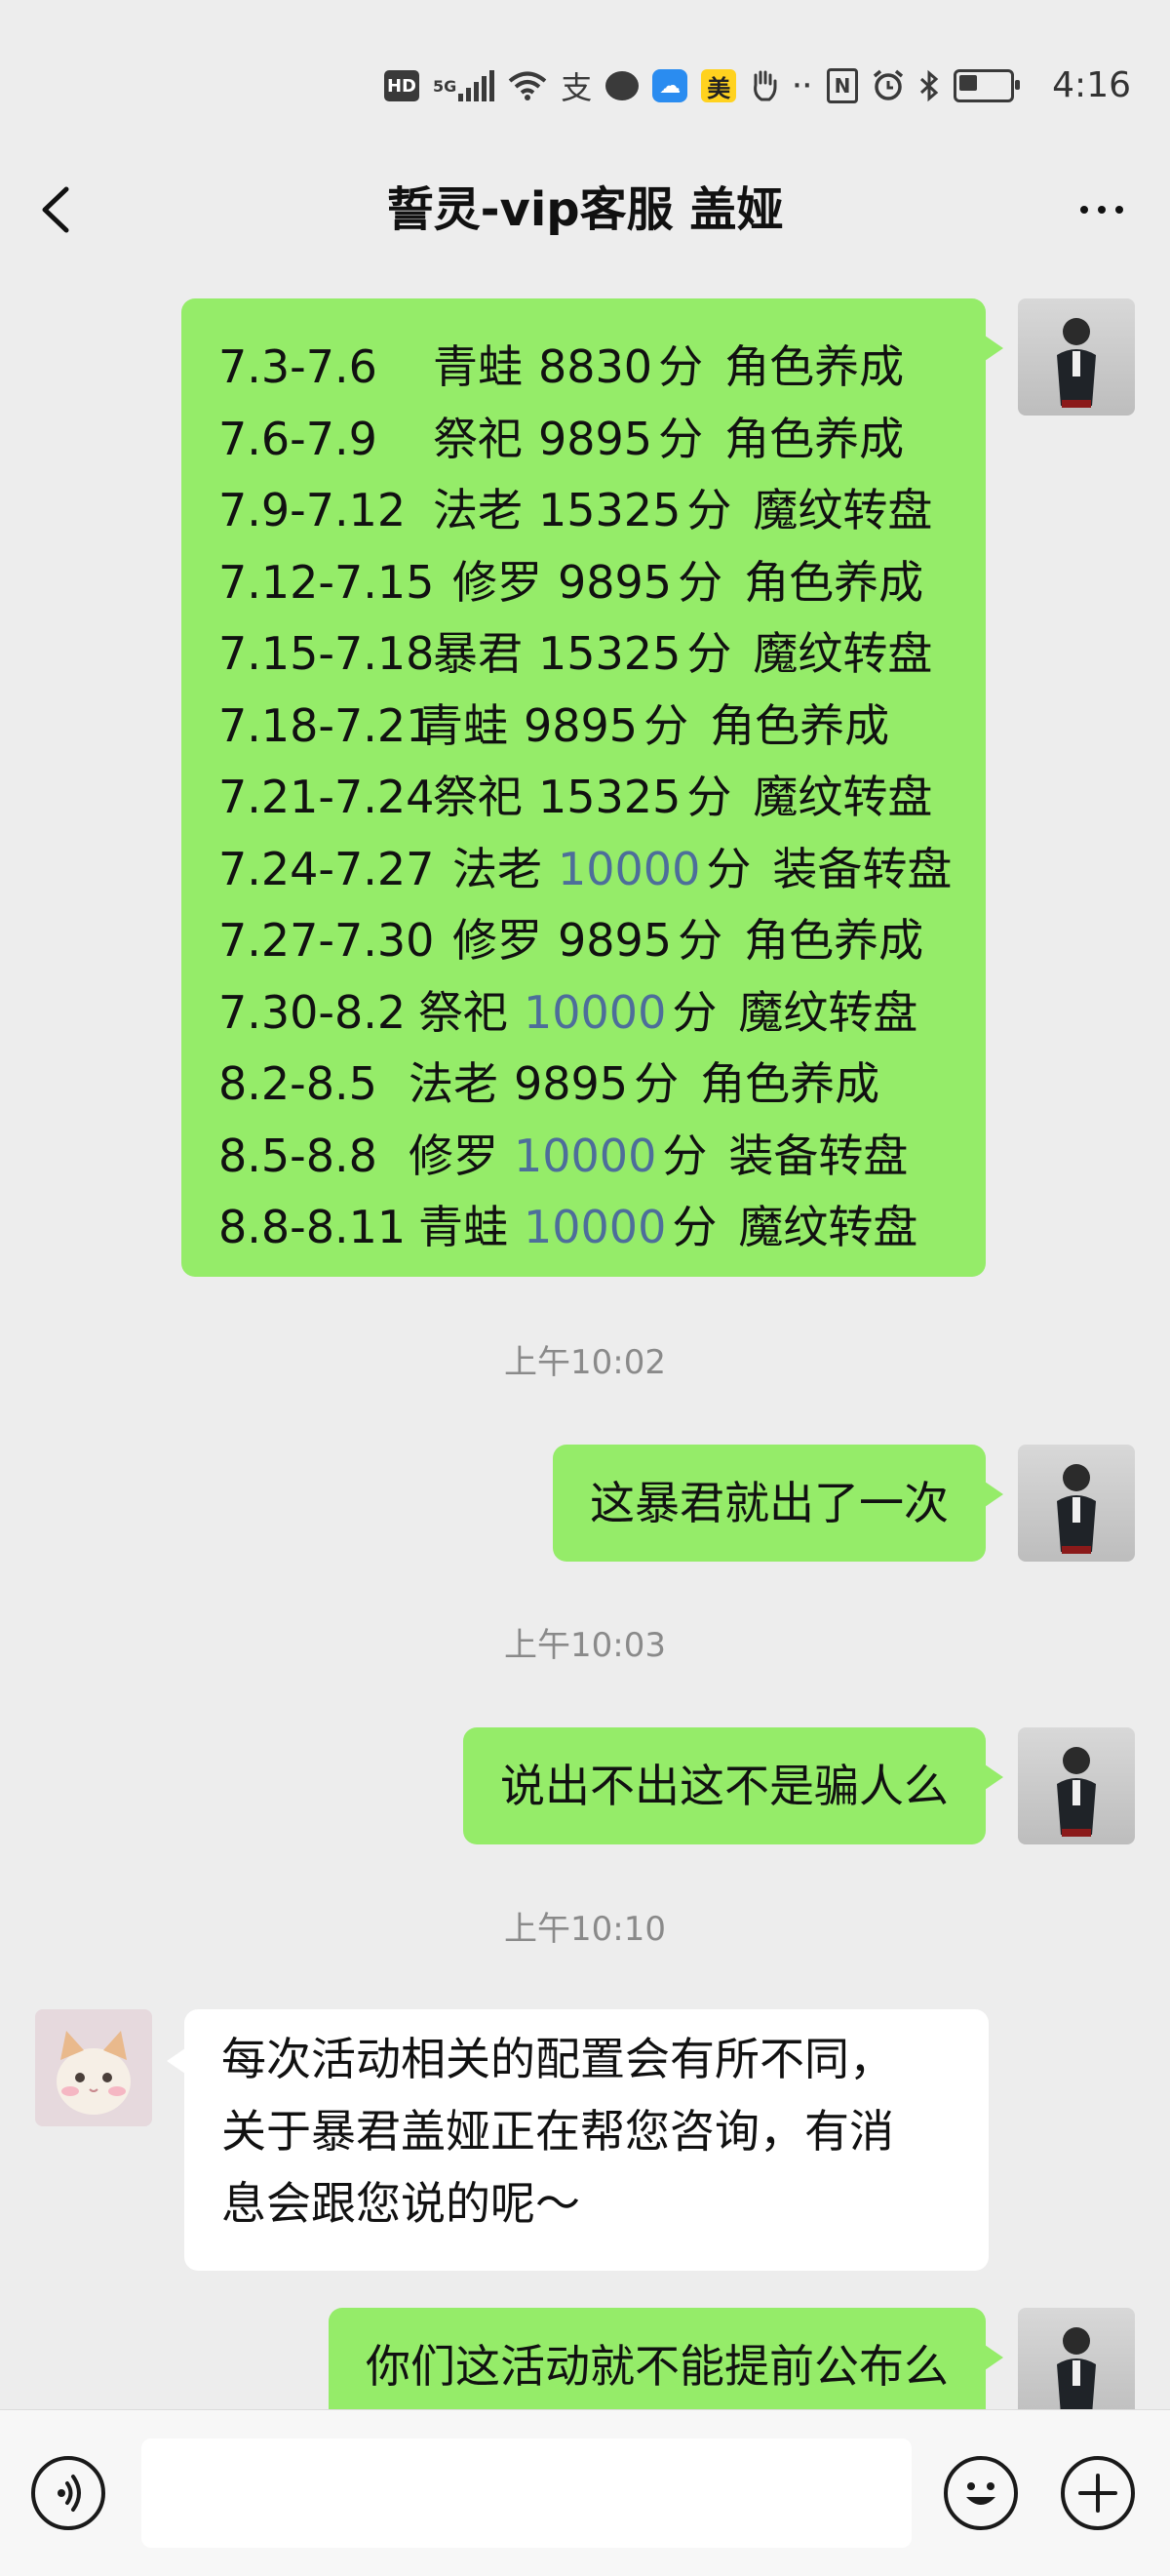 The width and height of the screenshot is (1170, 2576). Describe the element at coordinates (929, 85) in the screenshot. I see `bluetooth-icon` at that location.